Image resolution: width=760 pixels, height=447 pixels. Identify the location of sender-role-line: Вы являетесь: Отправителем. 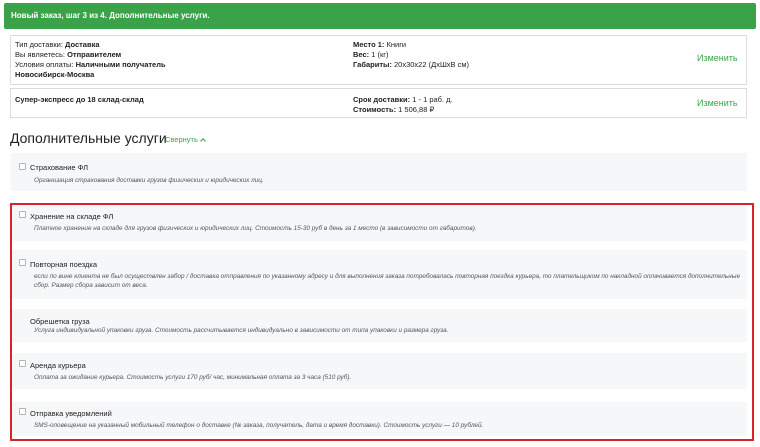
(68, 54).